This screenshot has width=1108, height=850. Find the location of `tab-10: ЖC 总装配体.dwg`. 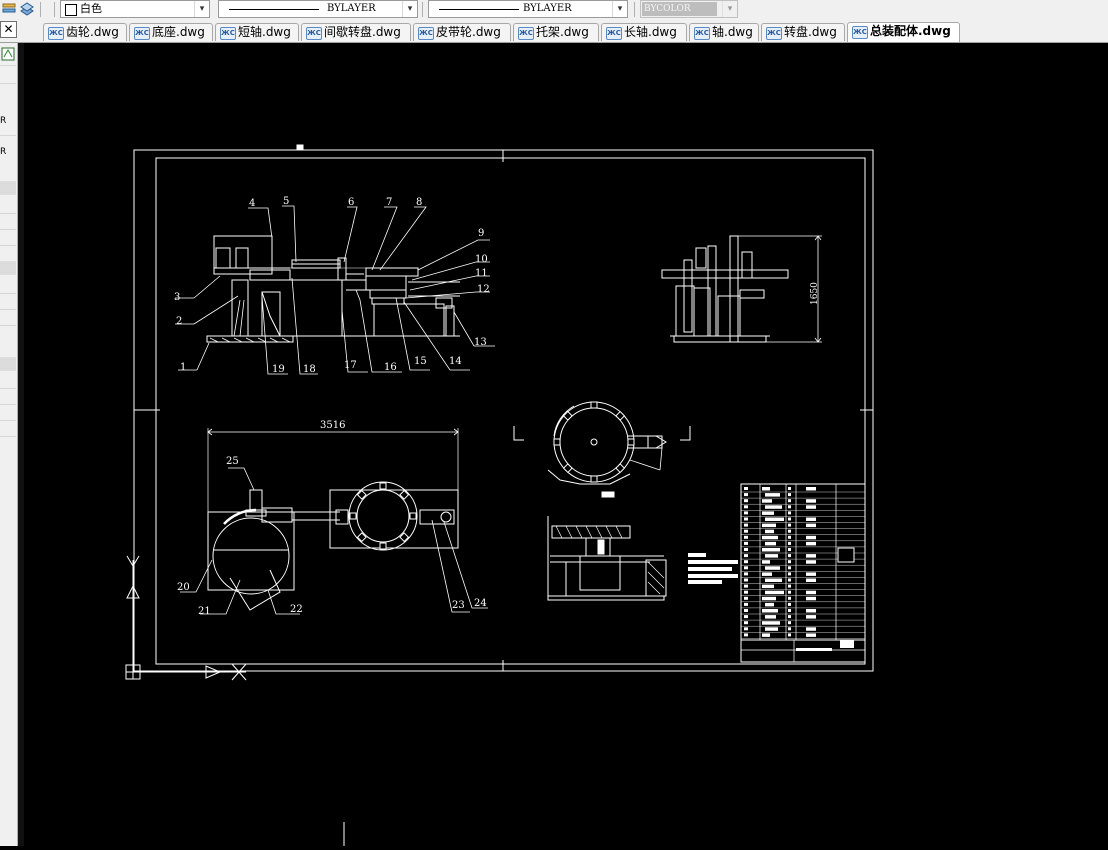

tab-10: ЖC 总装配体.dwg is located at coordinates (903, 32).